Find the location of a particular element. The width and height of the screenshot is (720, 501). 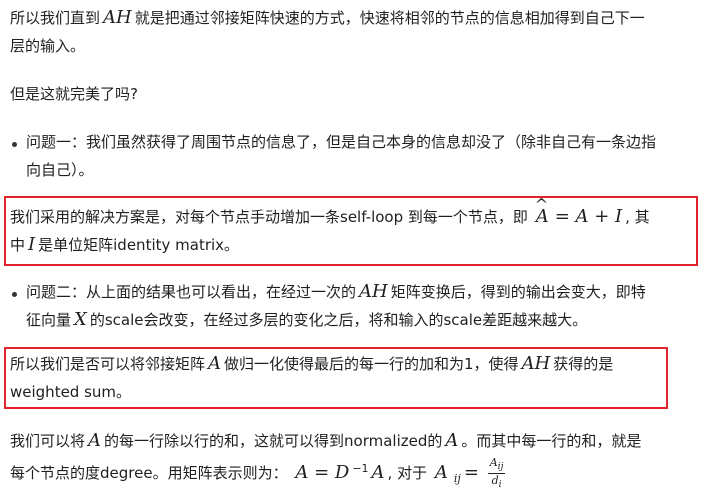

text: , 对于 is located at coordinates (407, 473).